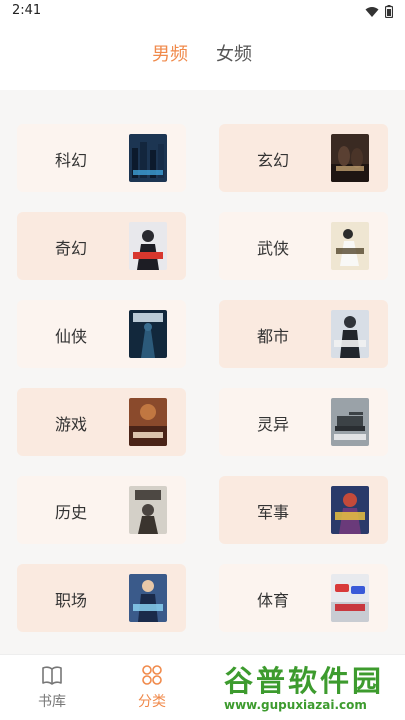 The image size is (405, 720). What do you see at coordinates (272, 600) in the screenshot?
I see `category-label: 体育` at bounding box center [272, 600].